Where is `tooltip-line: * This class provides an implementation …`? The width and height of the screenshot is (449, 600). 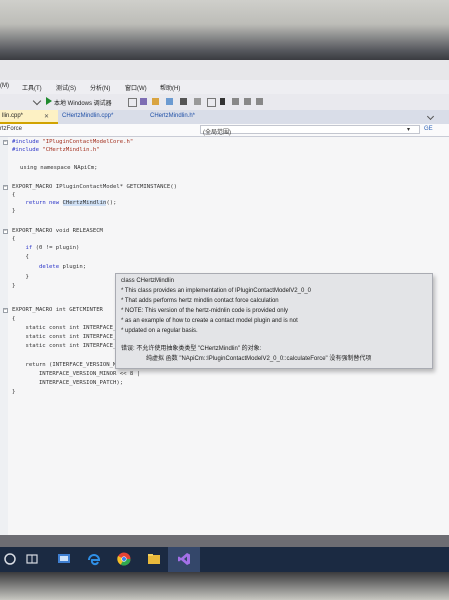 tooltip-line: * This class provides an implementation … is located at coordinates (216, 291).